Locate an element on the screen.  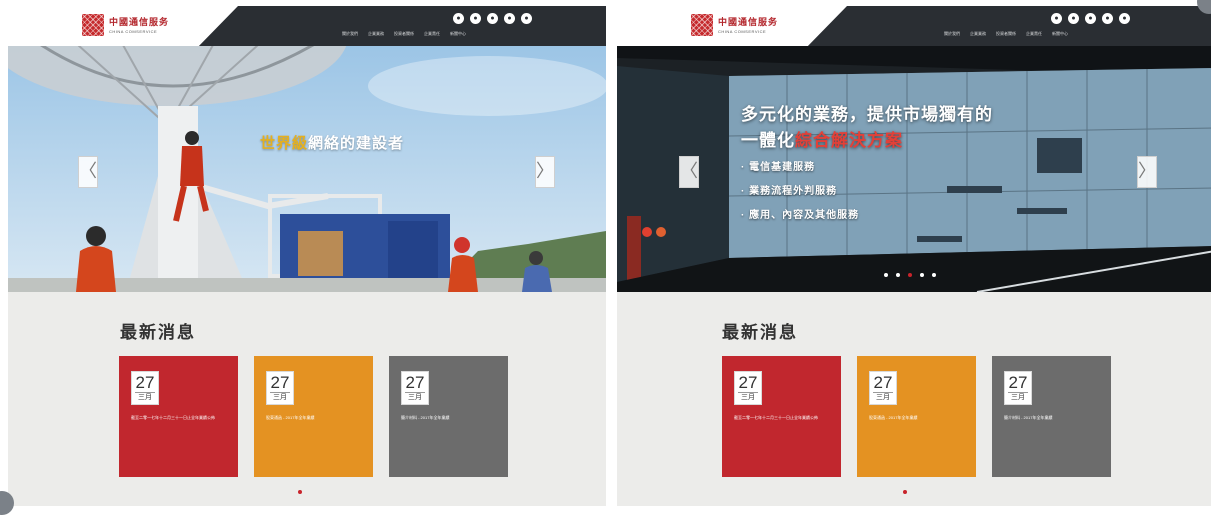
slider-pager is located at coordinates (910, 275).